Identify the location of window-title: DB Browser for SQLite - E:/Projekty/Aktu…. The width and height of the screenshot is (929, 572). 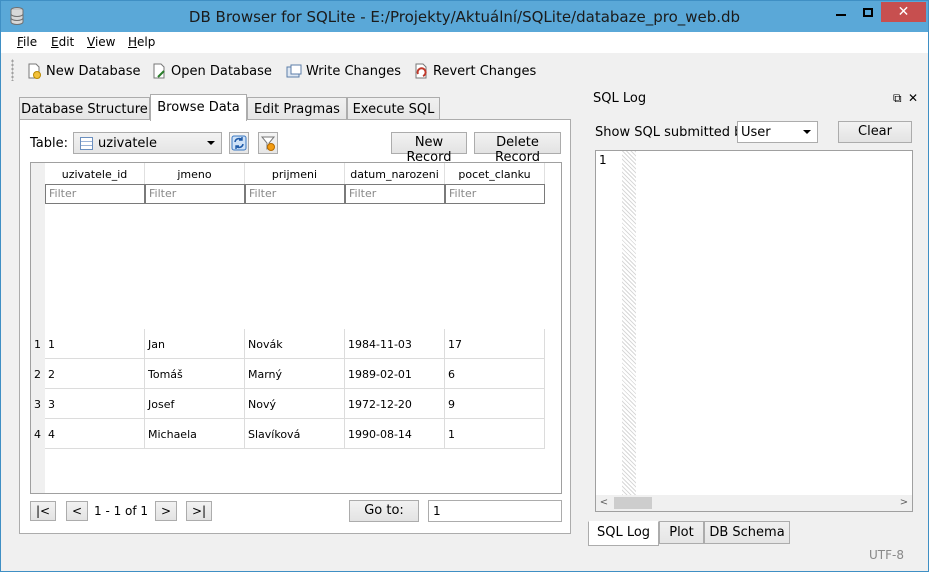
(464, 17).